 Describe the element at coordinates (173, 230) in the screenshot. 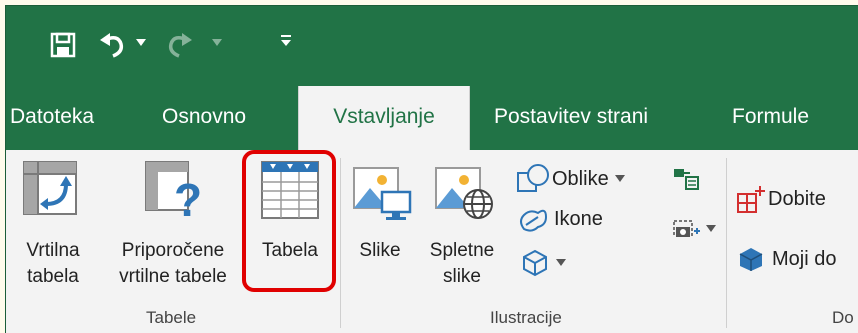

I see `recommended-pivot-tables-button: ? Priporočene vrtilne tabele` at that location.